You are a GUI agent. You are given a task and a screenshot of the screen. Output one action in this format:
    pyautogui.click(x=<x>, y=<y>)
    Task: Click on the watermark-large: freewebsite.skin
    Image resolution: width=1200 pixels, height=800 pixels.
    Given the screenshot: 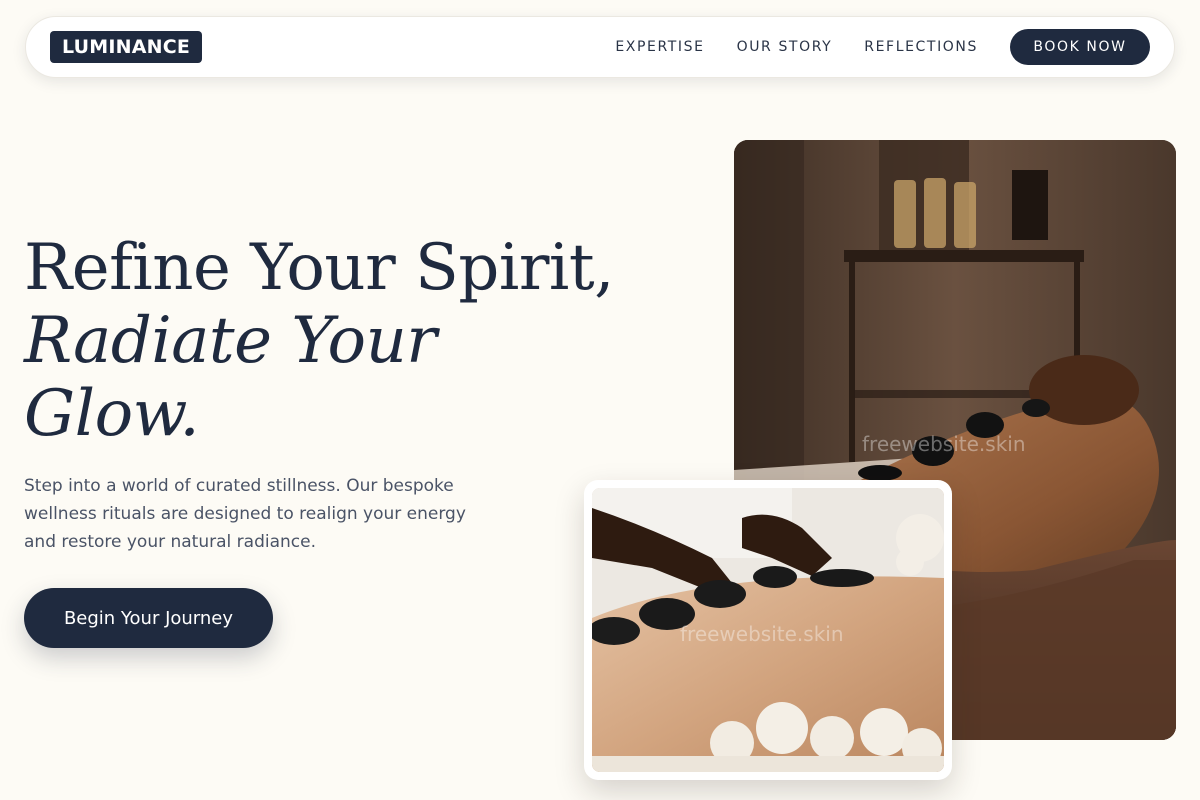 What is the action you would take?
    pyautogui.click(x=944, y=444)
    